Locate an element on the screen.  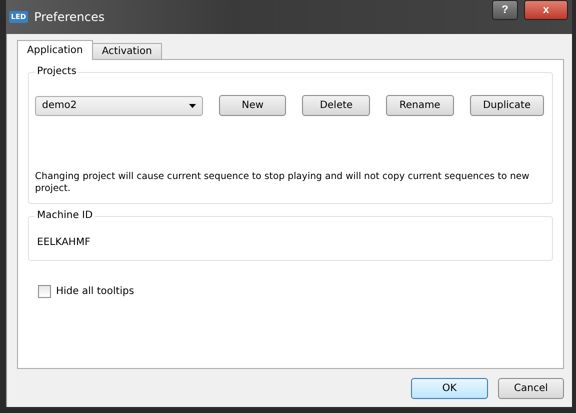
close-button: x is located at coordinates (546, 10).